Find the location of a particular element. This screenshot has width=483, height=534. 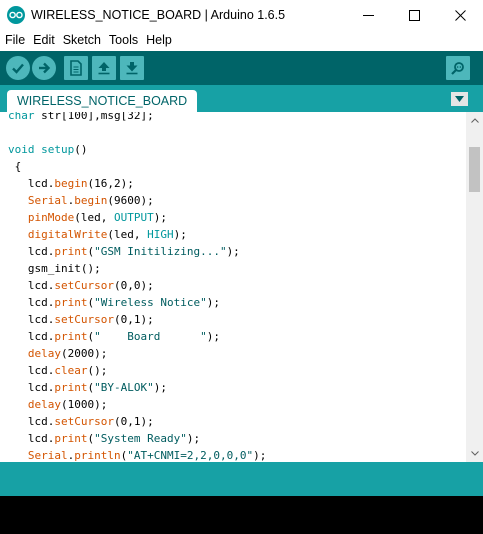

code-line: lcd.print("Wireless Notice"); is located at coordinates (137, 302).